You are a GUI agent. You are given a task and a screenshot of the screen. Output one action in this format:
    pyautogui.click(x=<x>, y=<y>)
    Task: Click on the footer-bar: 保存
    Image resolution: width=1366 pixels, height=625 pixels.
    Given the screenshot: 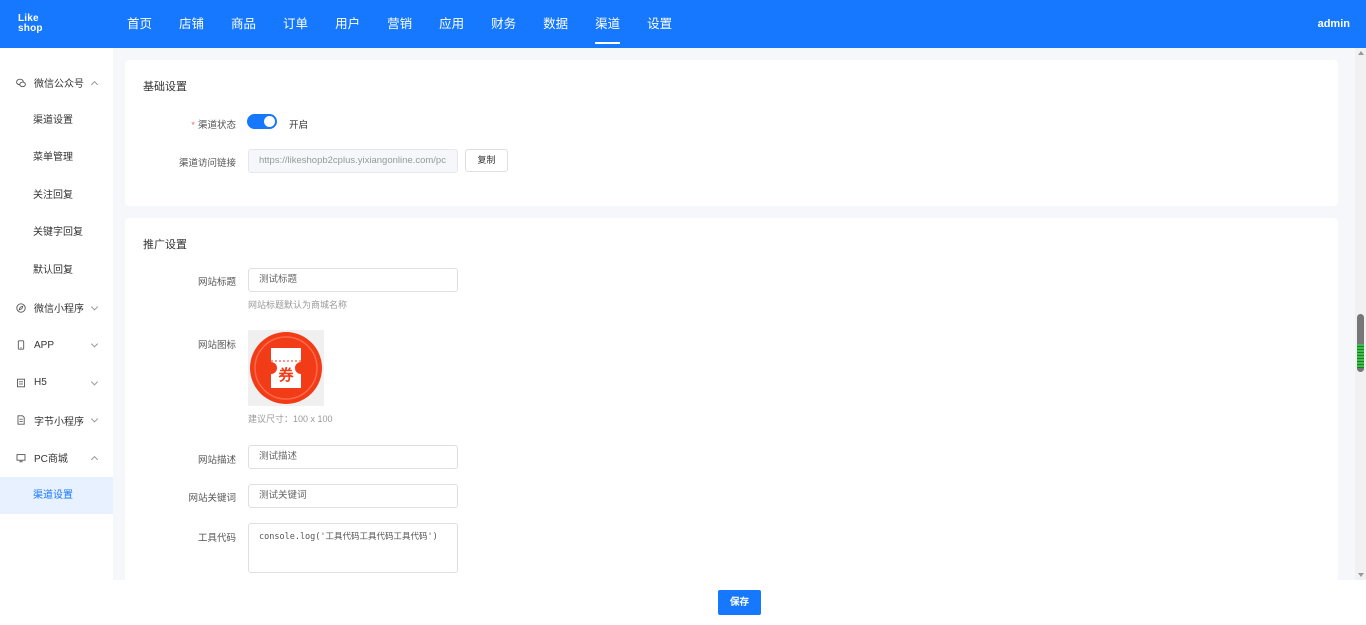 What is the action you would take?
    pyautogui.click(x=683, y=602)
    